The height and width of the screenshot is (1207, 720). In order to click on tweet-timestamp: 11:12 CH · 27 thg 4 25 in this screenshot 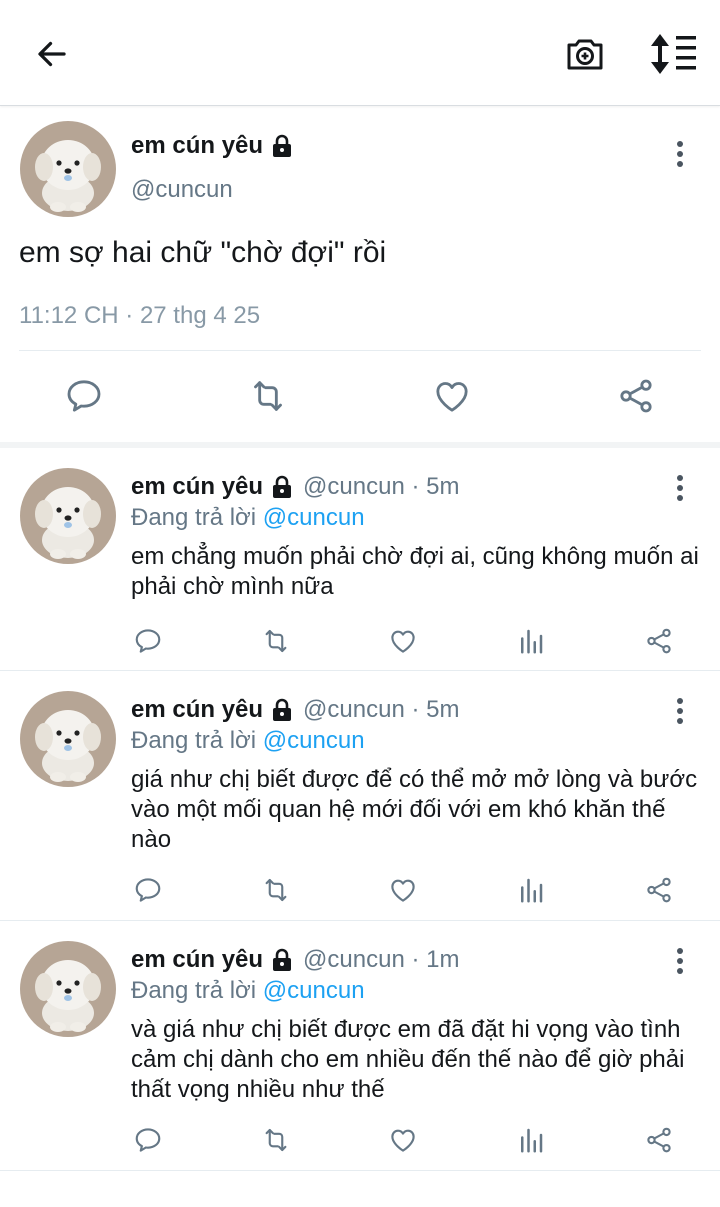, I will do `click(140, 315)`.